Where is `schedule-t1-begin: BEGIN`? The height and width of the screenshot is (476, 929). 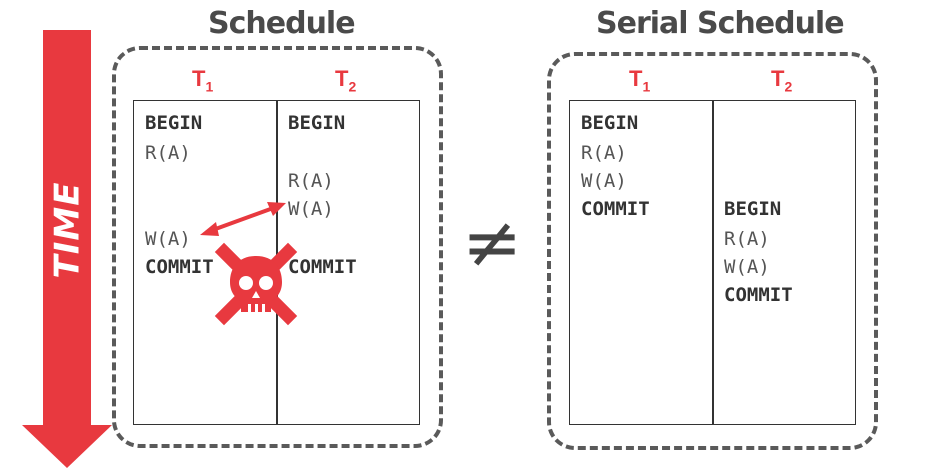 schedule-t1-begin: BEGIN is located at coordinates (174, 123).